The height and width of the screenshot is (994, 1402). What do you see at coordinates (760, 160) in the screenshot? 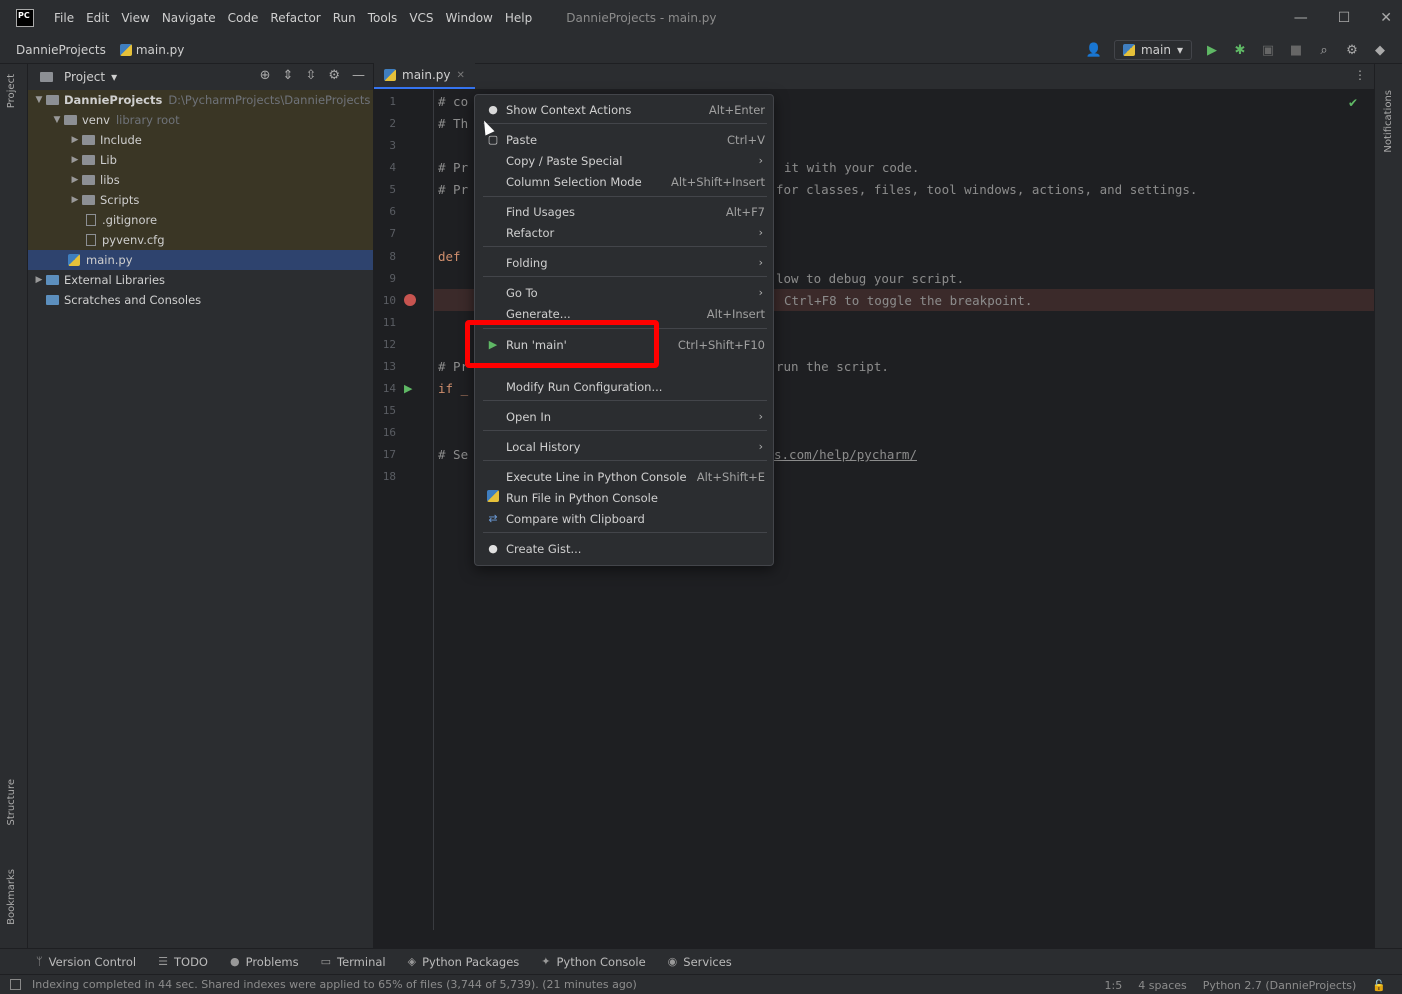
I see `chevron-right-icon: ›` at bounding box center [760, 160].